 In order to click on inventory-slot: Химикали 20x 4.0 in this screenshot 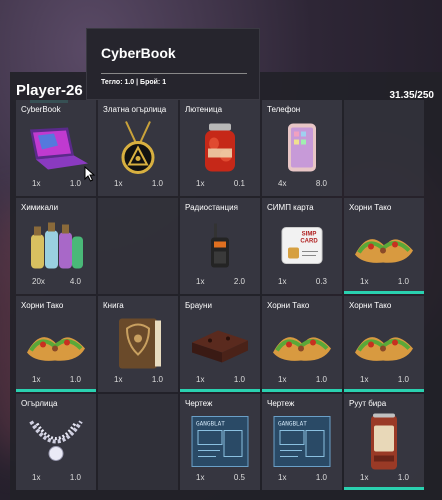, I will do `click(56, 246)`.